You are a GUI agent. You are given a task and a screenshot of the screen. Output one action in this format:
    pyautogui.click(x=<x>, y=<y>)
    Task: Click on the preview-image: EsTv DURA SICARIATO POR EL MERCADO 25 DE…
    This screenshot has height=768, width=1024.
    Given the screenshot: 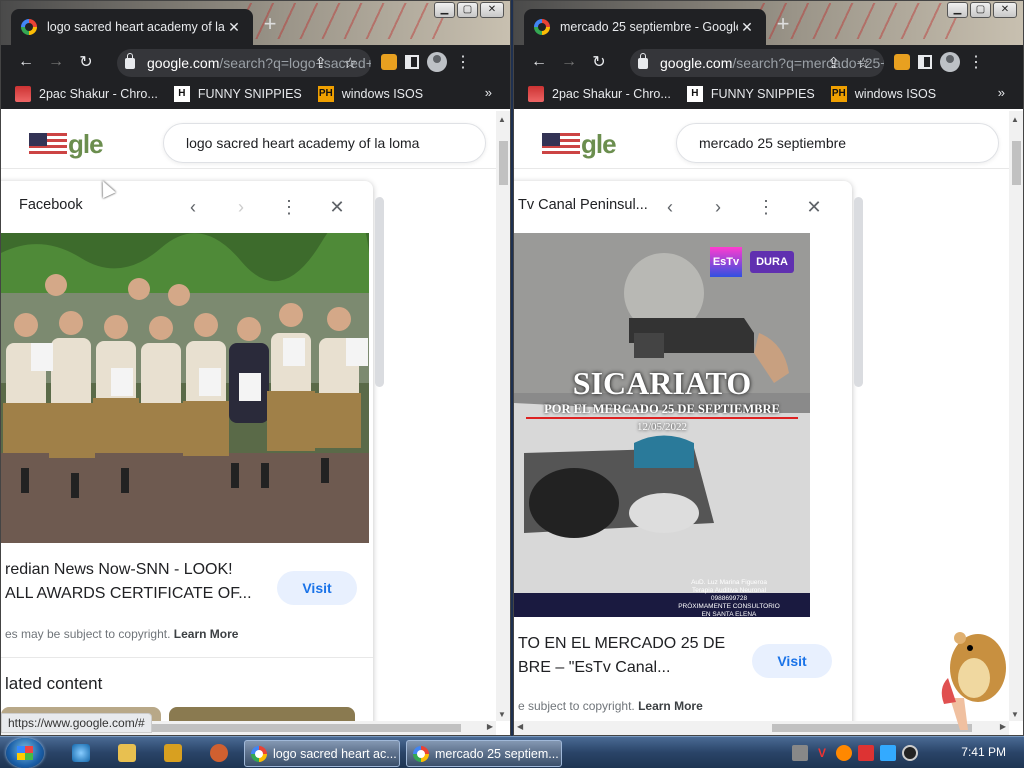 What is the action you would take?
    pyautogui.click(x=662, y=425)
    